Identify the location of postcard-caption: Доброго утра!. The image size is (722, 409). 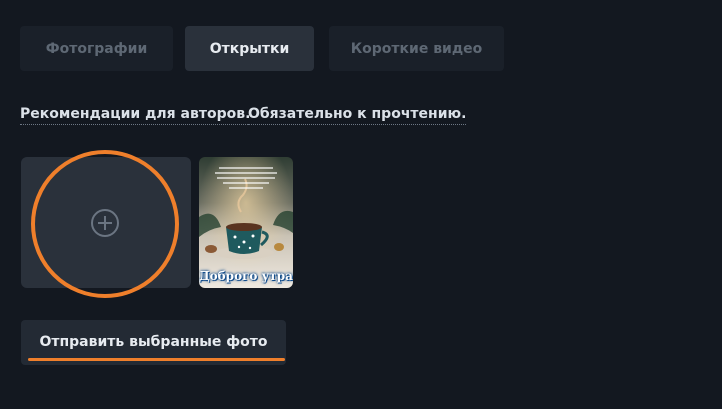
(246, 276).